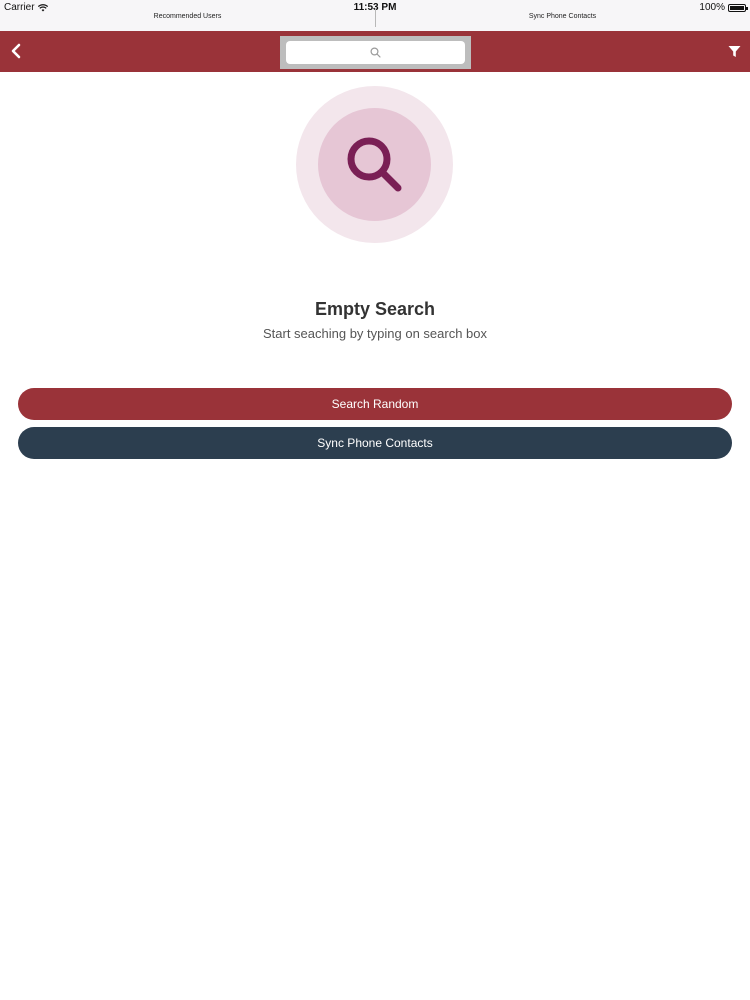 Image resolution: width=750 pixels, height=1000 pixels. I want to click on tab-sync-phone-contacts: Sync Phone Contacts, so click(562, 16).